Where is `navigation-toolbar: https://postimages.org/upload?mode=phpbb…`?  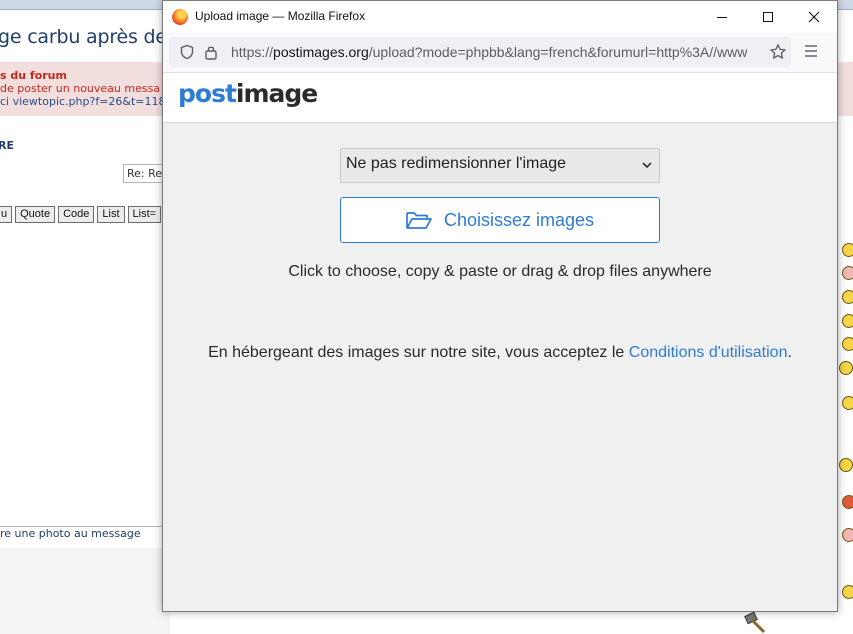 navigation-toolbar: https://postimages.org/upload?mode=phpbb… is located at coordinates (500, 53).